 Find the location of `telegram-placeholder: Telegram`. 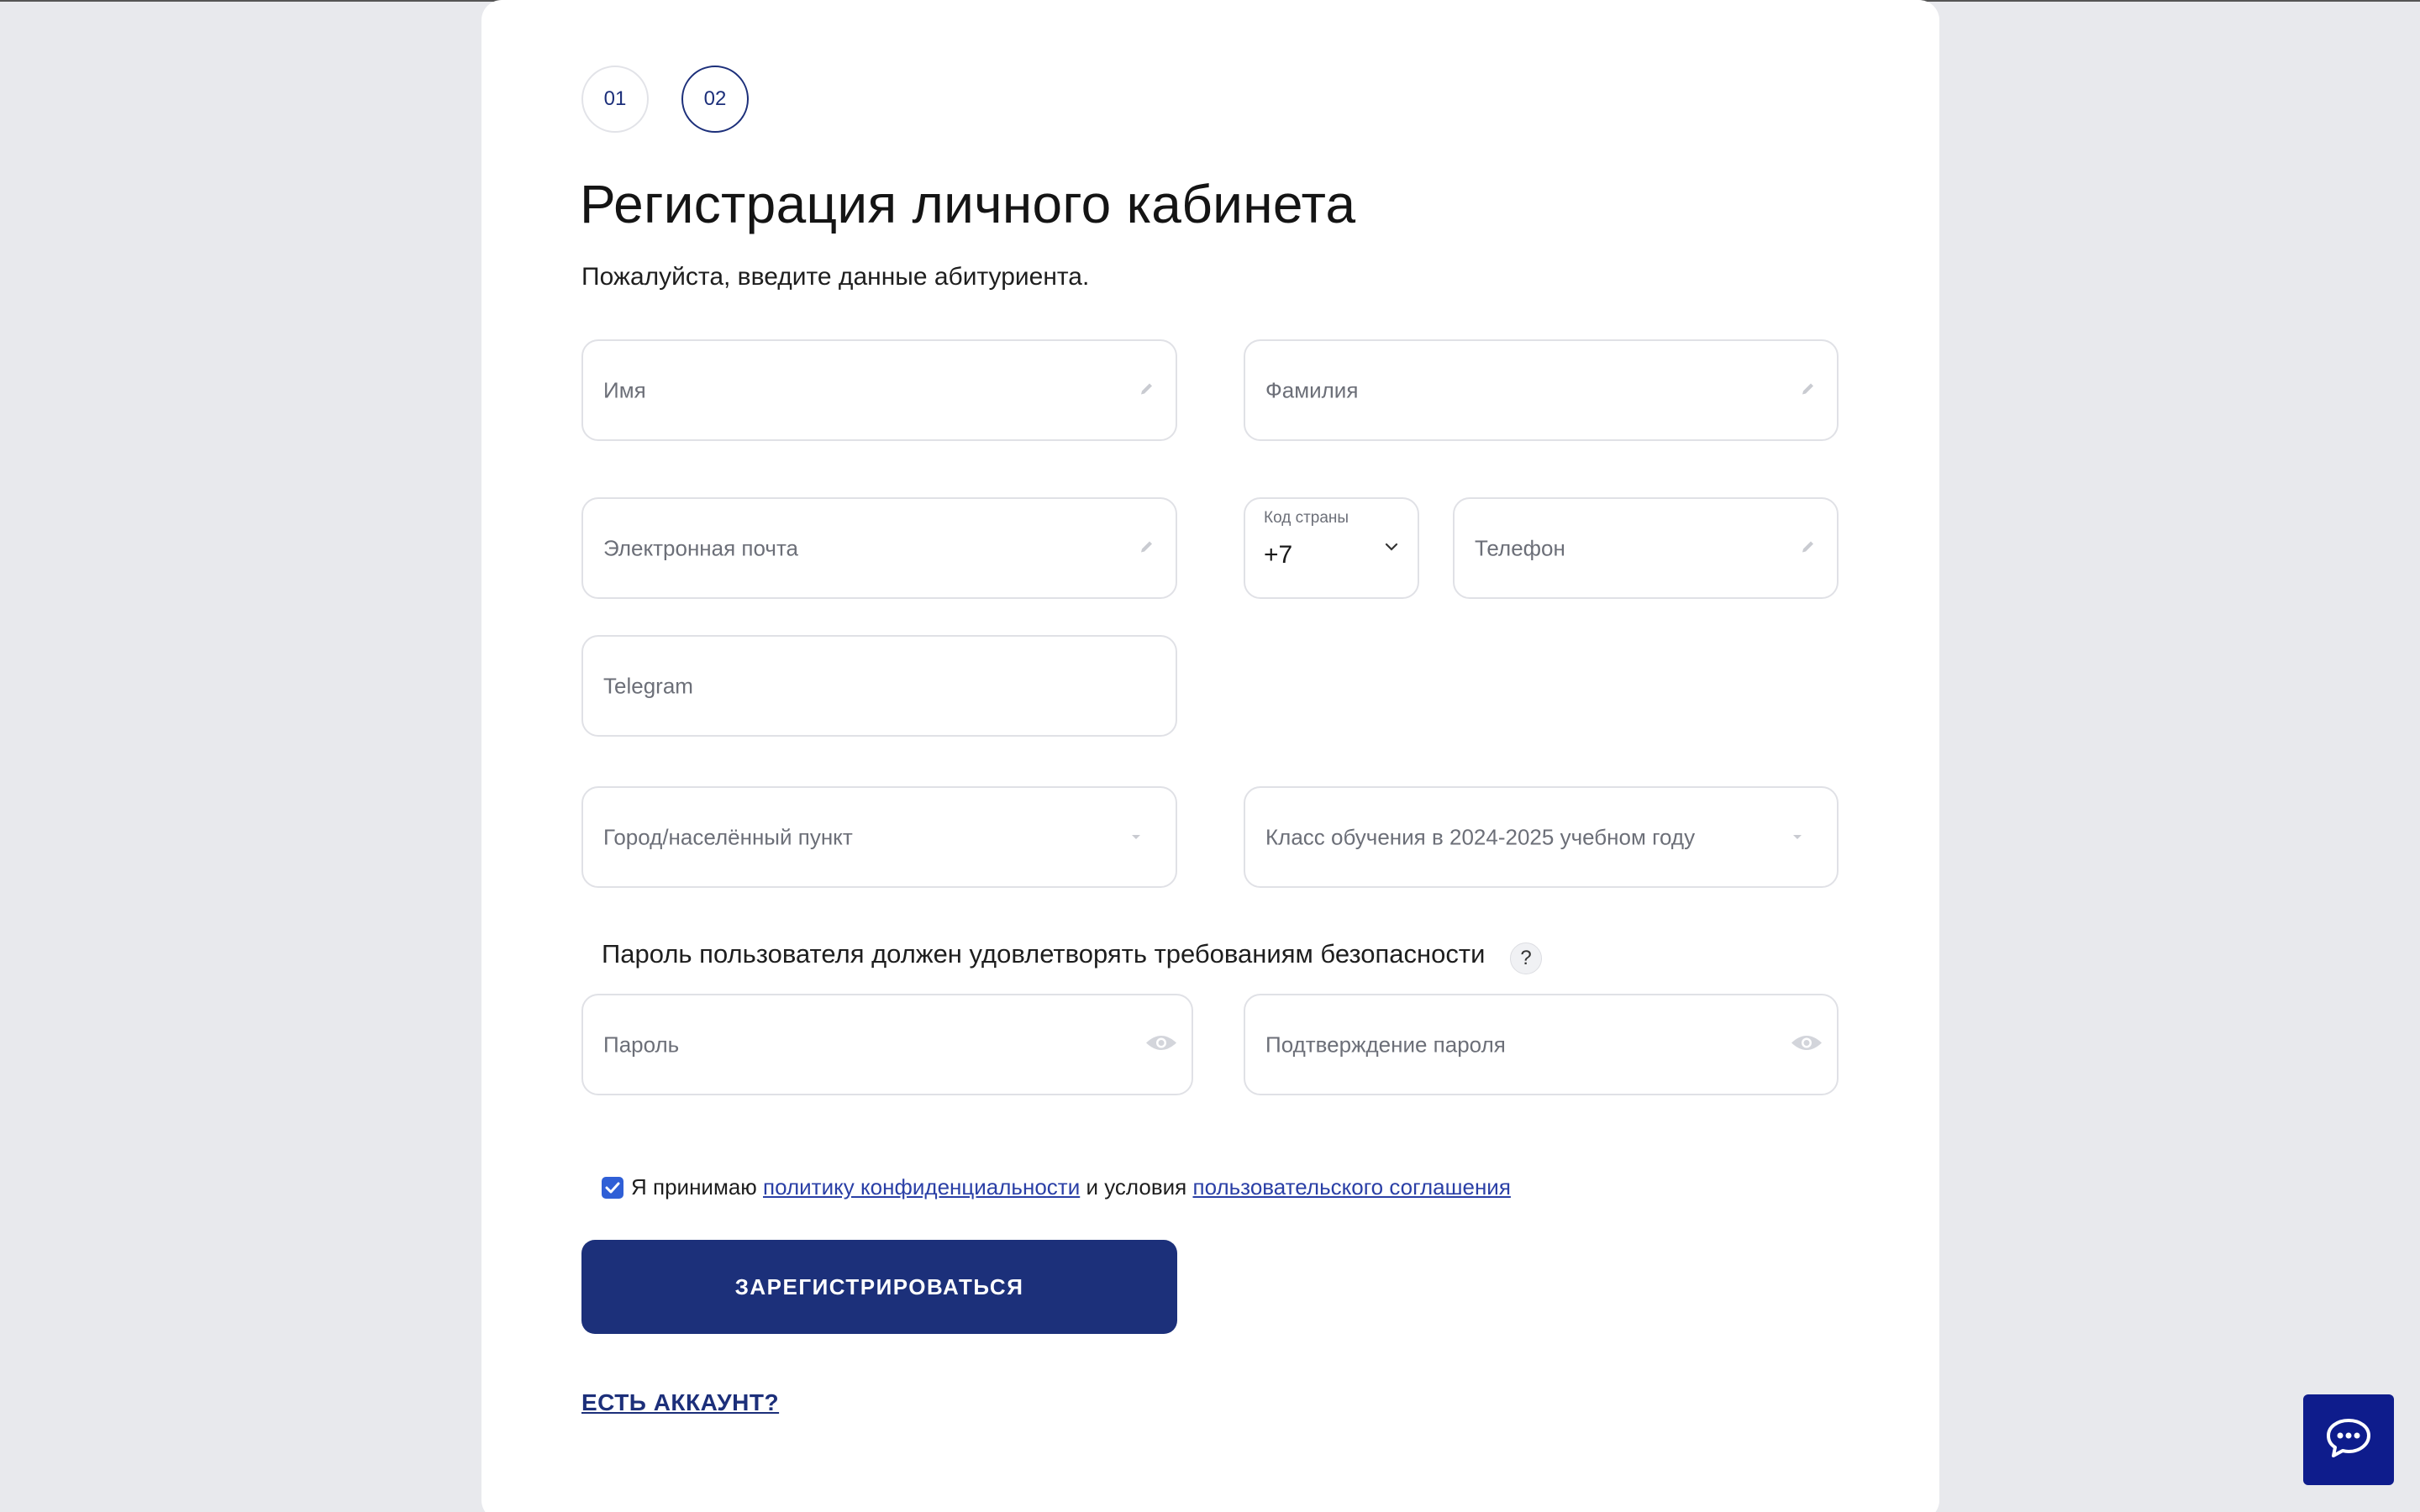

telegram-placeholder: Telegram is located at coordinates (648, 685).